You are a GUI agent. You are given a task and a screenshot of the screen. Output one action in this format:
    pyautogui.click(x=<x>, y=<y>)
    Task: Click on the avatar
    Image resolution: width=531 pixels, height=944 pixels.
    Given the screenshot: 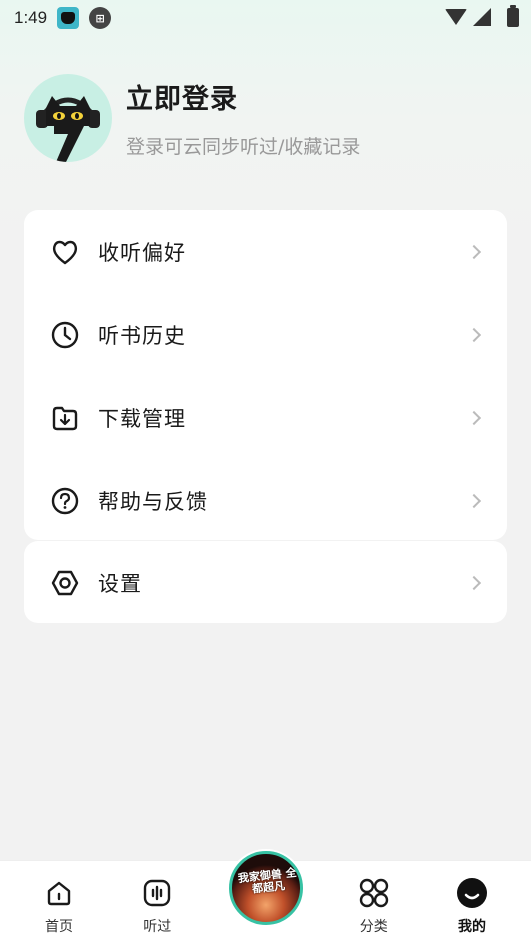 What is the action you would take?
    pyautogui.click(x=68, y=118)
    